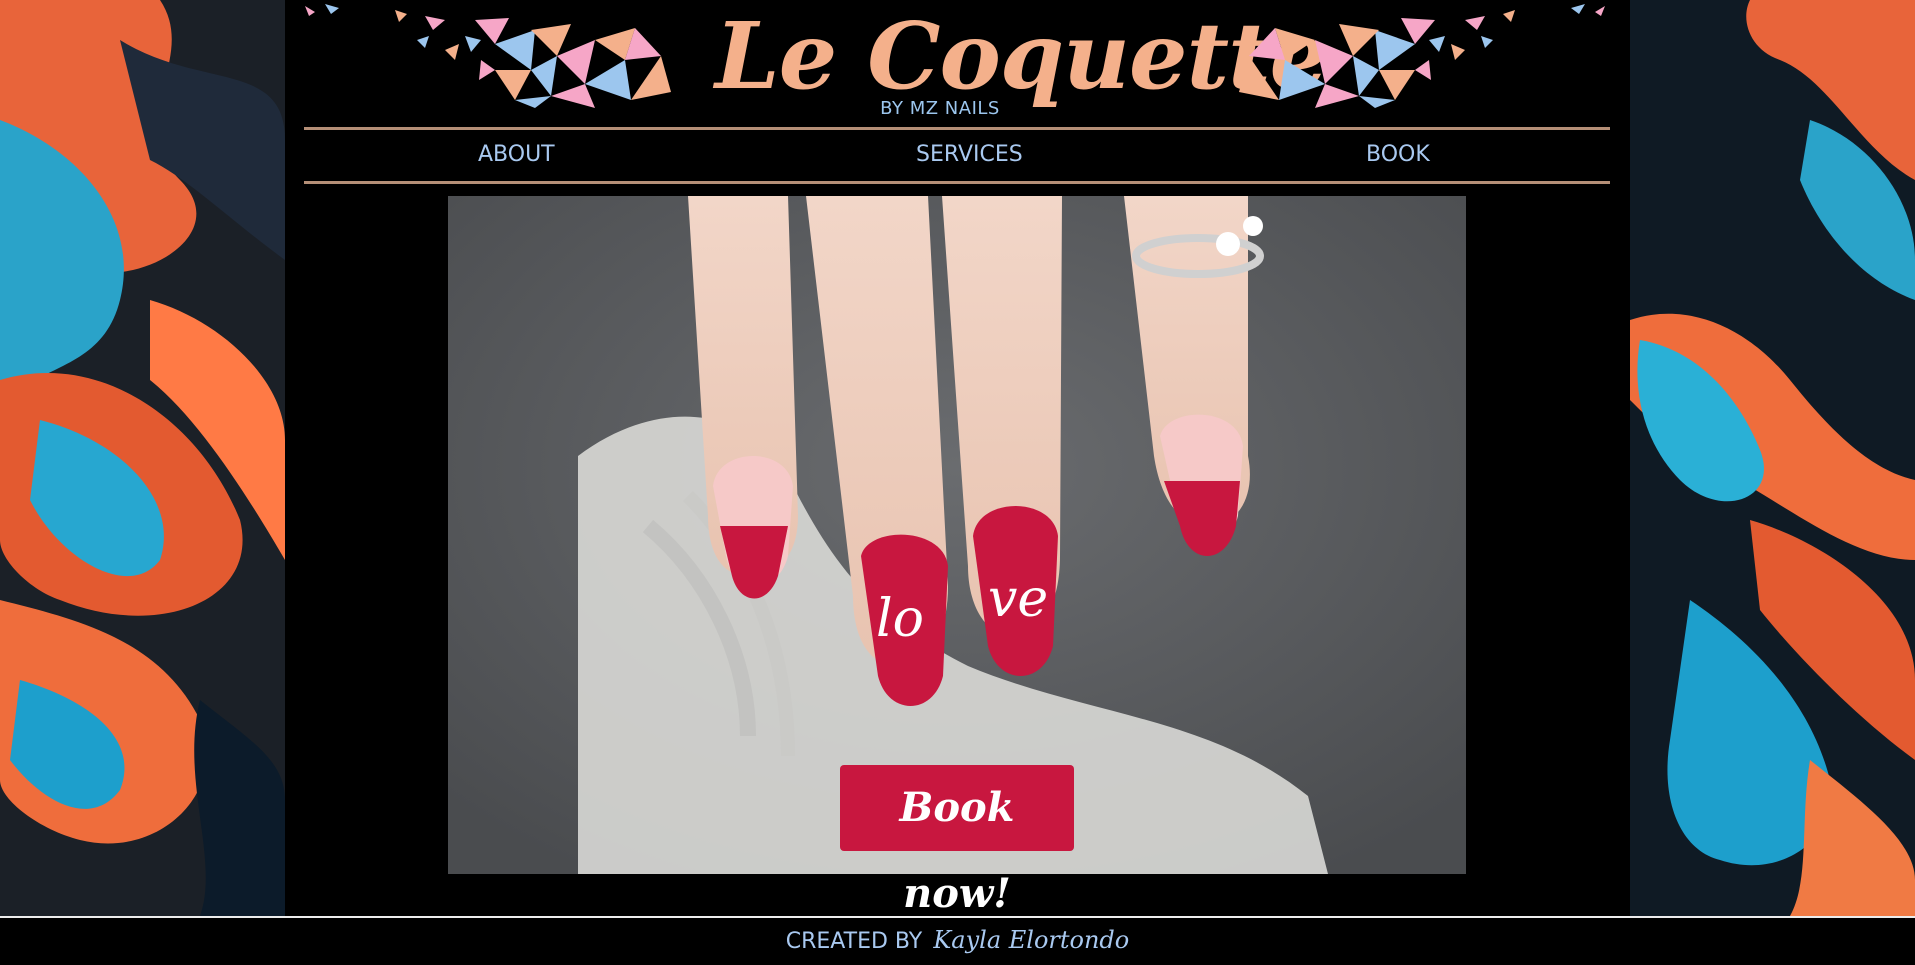 The height and width of the screenshot is (965, 1915). What do you see at coordinates (1398, 154) in the screenshot?
I see `nav-book: BOOK` at bounding box center [1398, 154].